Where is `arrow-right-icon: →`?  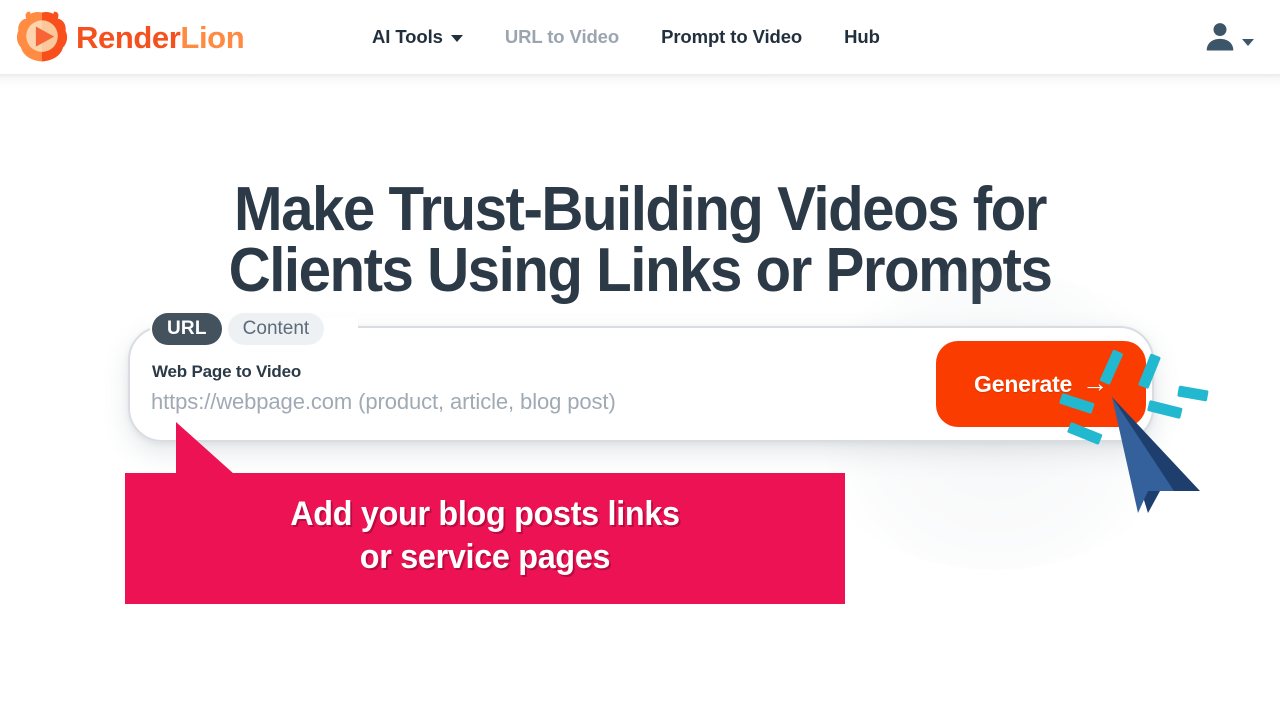 arrow-right-icon: → is located at coordinates (1095, 383).